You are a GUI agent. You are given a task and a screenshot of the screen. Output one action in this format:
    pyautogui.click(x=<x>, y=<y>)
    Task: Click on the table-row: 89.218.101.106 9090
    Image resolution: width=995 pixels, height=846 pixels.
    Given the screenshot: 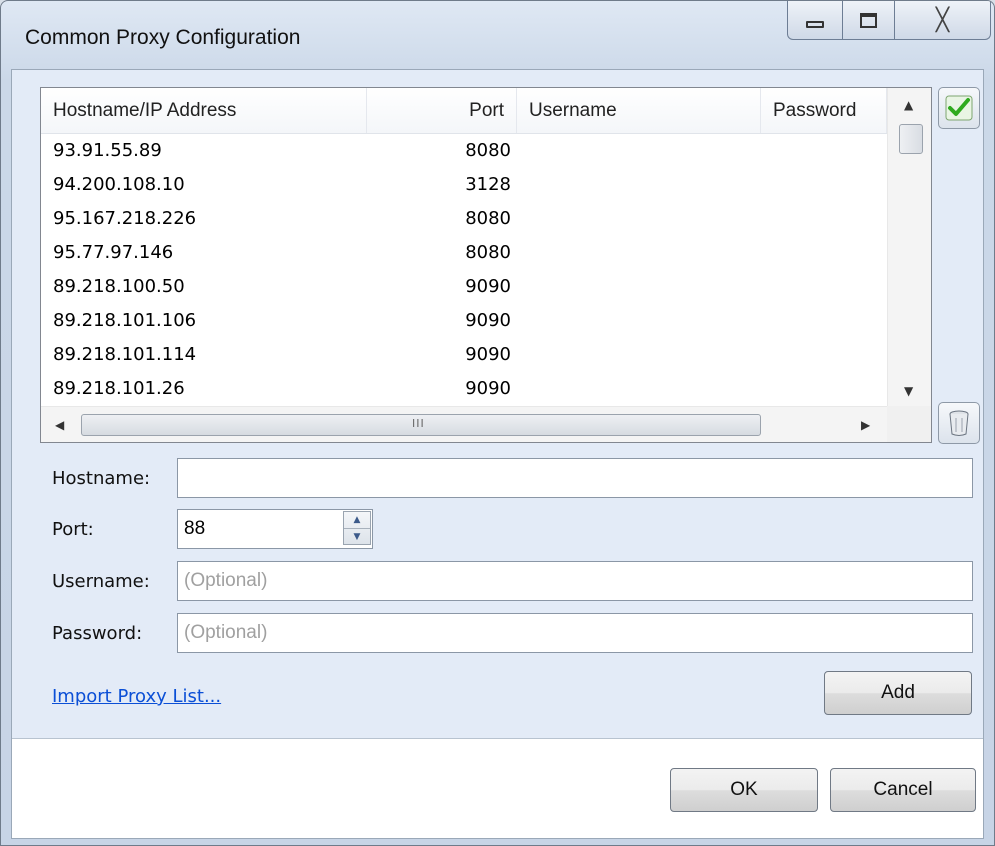 What is the action you would take?
    pyautogui.click(x=464, y=321)
    